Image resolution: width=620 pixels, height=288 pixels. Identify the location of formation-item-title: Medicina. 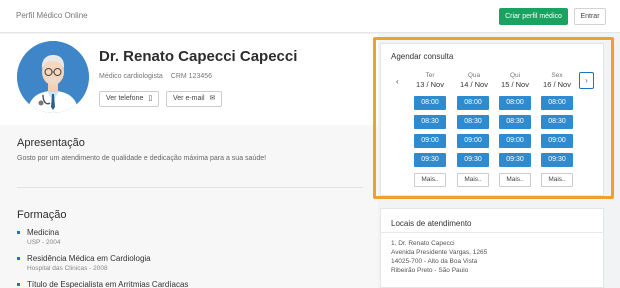
(43, 232).